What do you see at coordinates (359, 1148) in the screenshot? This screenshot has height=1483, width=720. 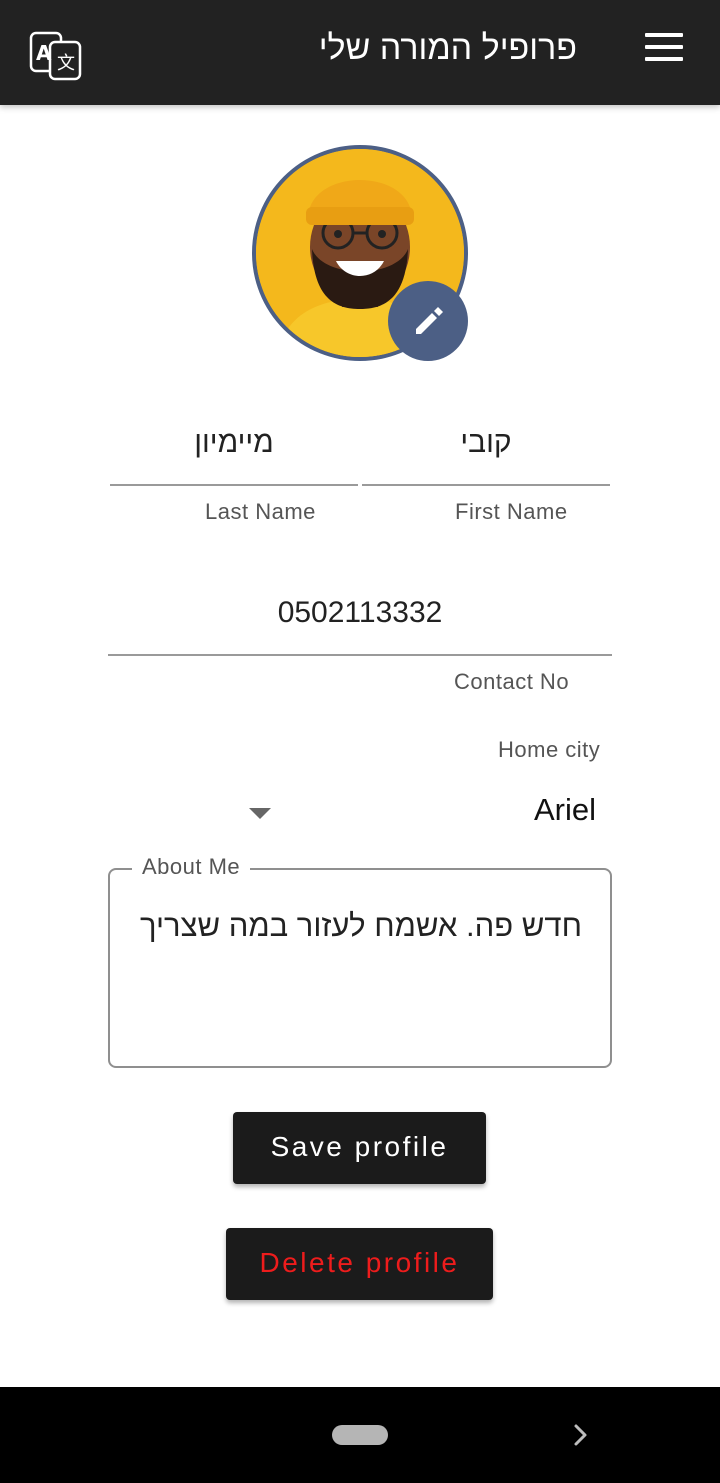 I see `save-profile-button: Save profile` at bounding box center [359, 1148].